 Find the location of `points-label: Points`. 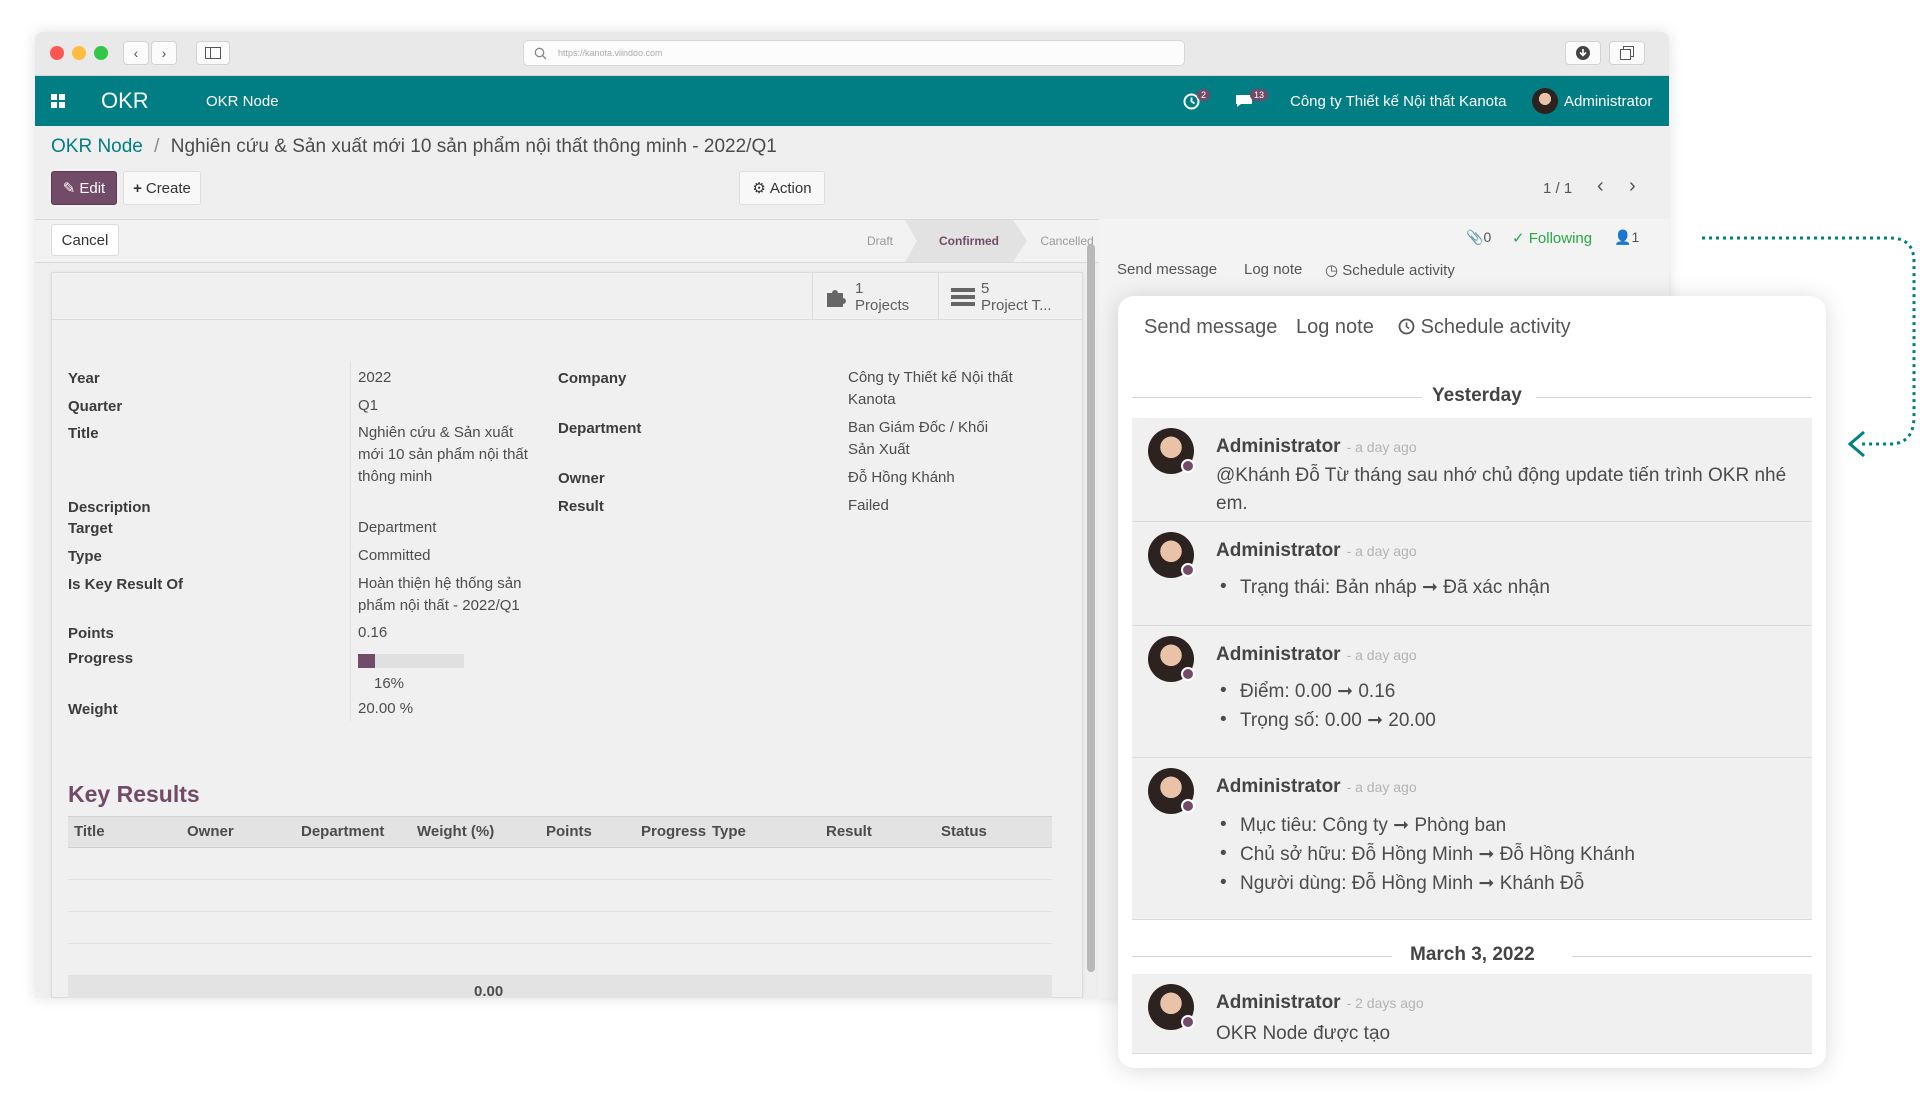

points-label: Points is located at coordinates (91, 633).